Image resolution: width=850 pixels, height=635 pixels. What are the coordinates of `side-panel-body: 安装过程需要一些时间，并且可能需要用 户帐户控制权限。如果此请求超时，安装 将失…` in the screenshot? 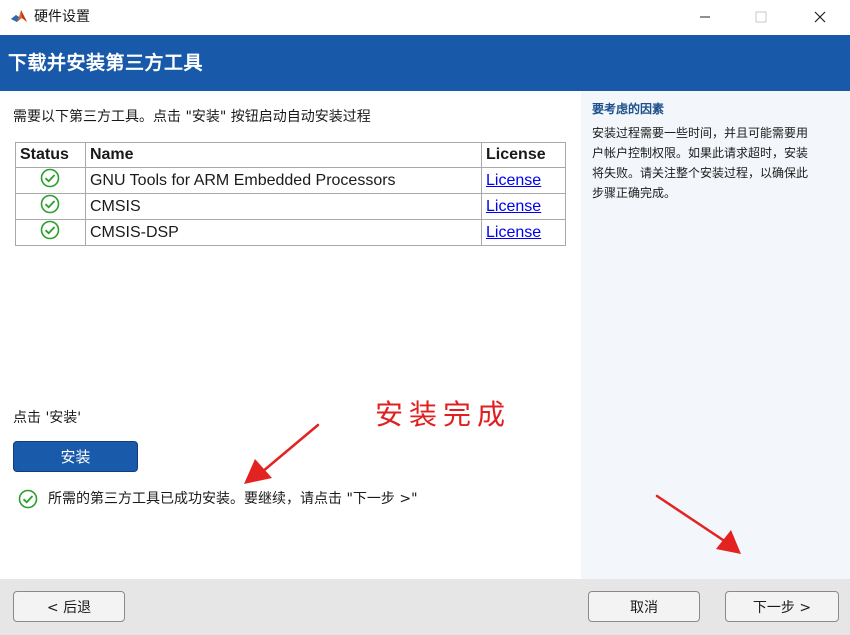 It's located at (717, 163).